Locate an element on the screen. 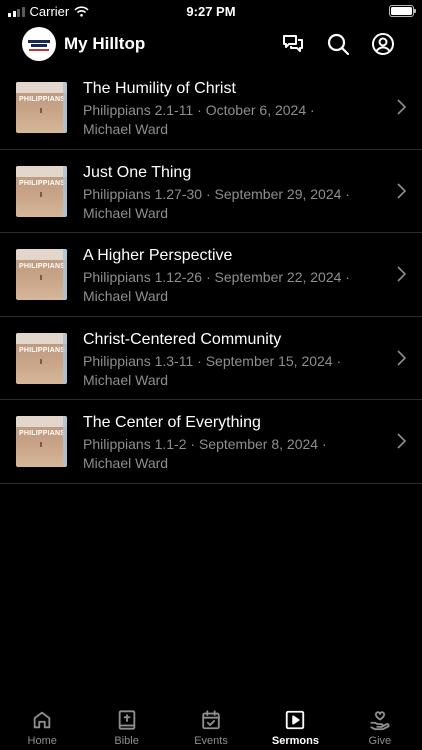 The height and width of the screenshot is (750, 422). home-icon is located at coordinates (42, 720).